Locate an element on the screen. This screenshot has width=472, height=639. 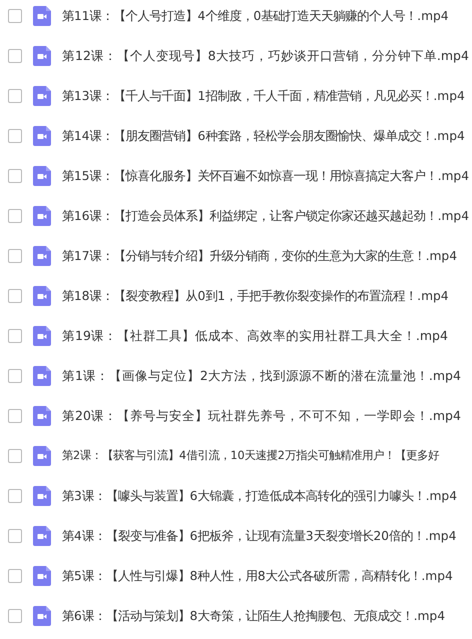
file-name: 第18课：【裂变教程】从0到1，手把手教你裂变操作的布置流程！.mp4 is located at coordinates (255, 296).